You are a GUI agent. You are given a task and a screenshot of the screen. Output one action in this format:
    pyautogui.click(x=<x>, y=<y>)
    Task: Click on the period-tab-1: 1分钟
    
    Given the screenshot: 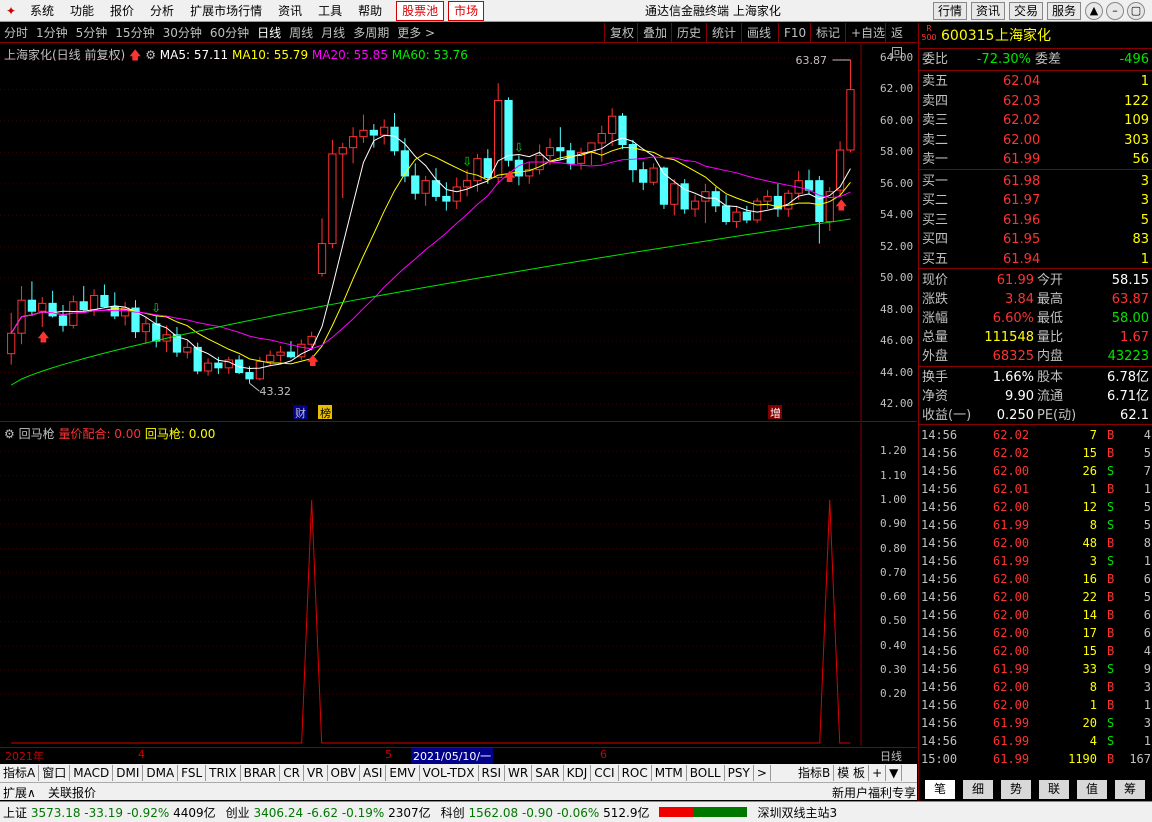 What is the action you would take?
    pyautogui.click(x=52, y=32)
    